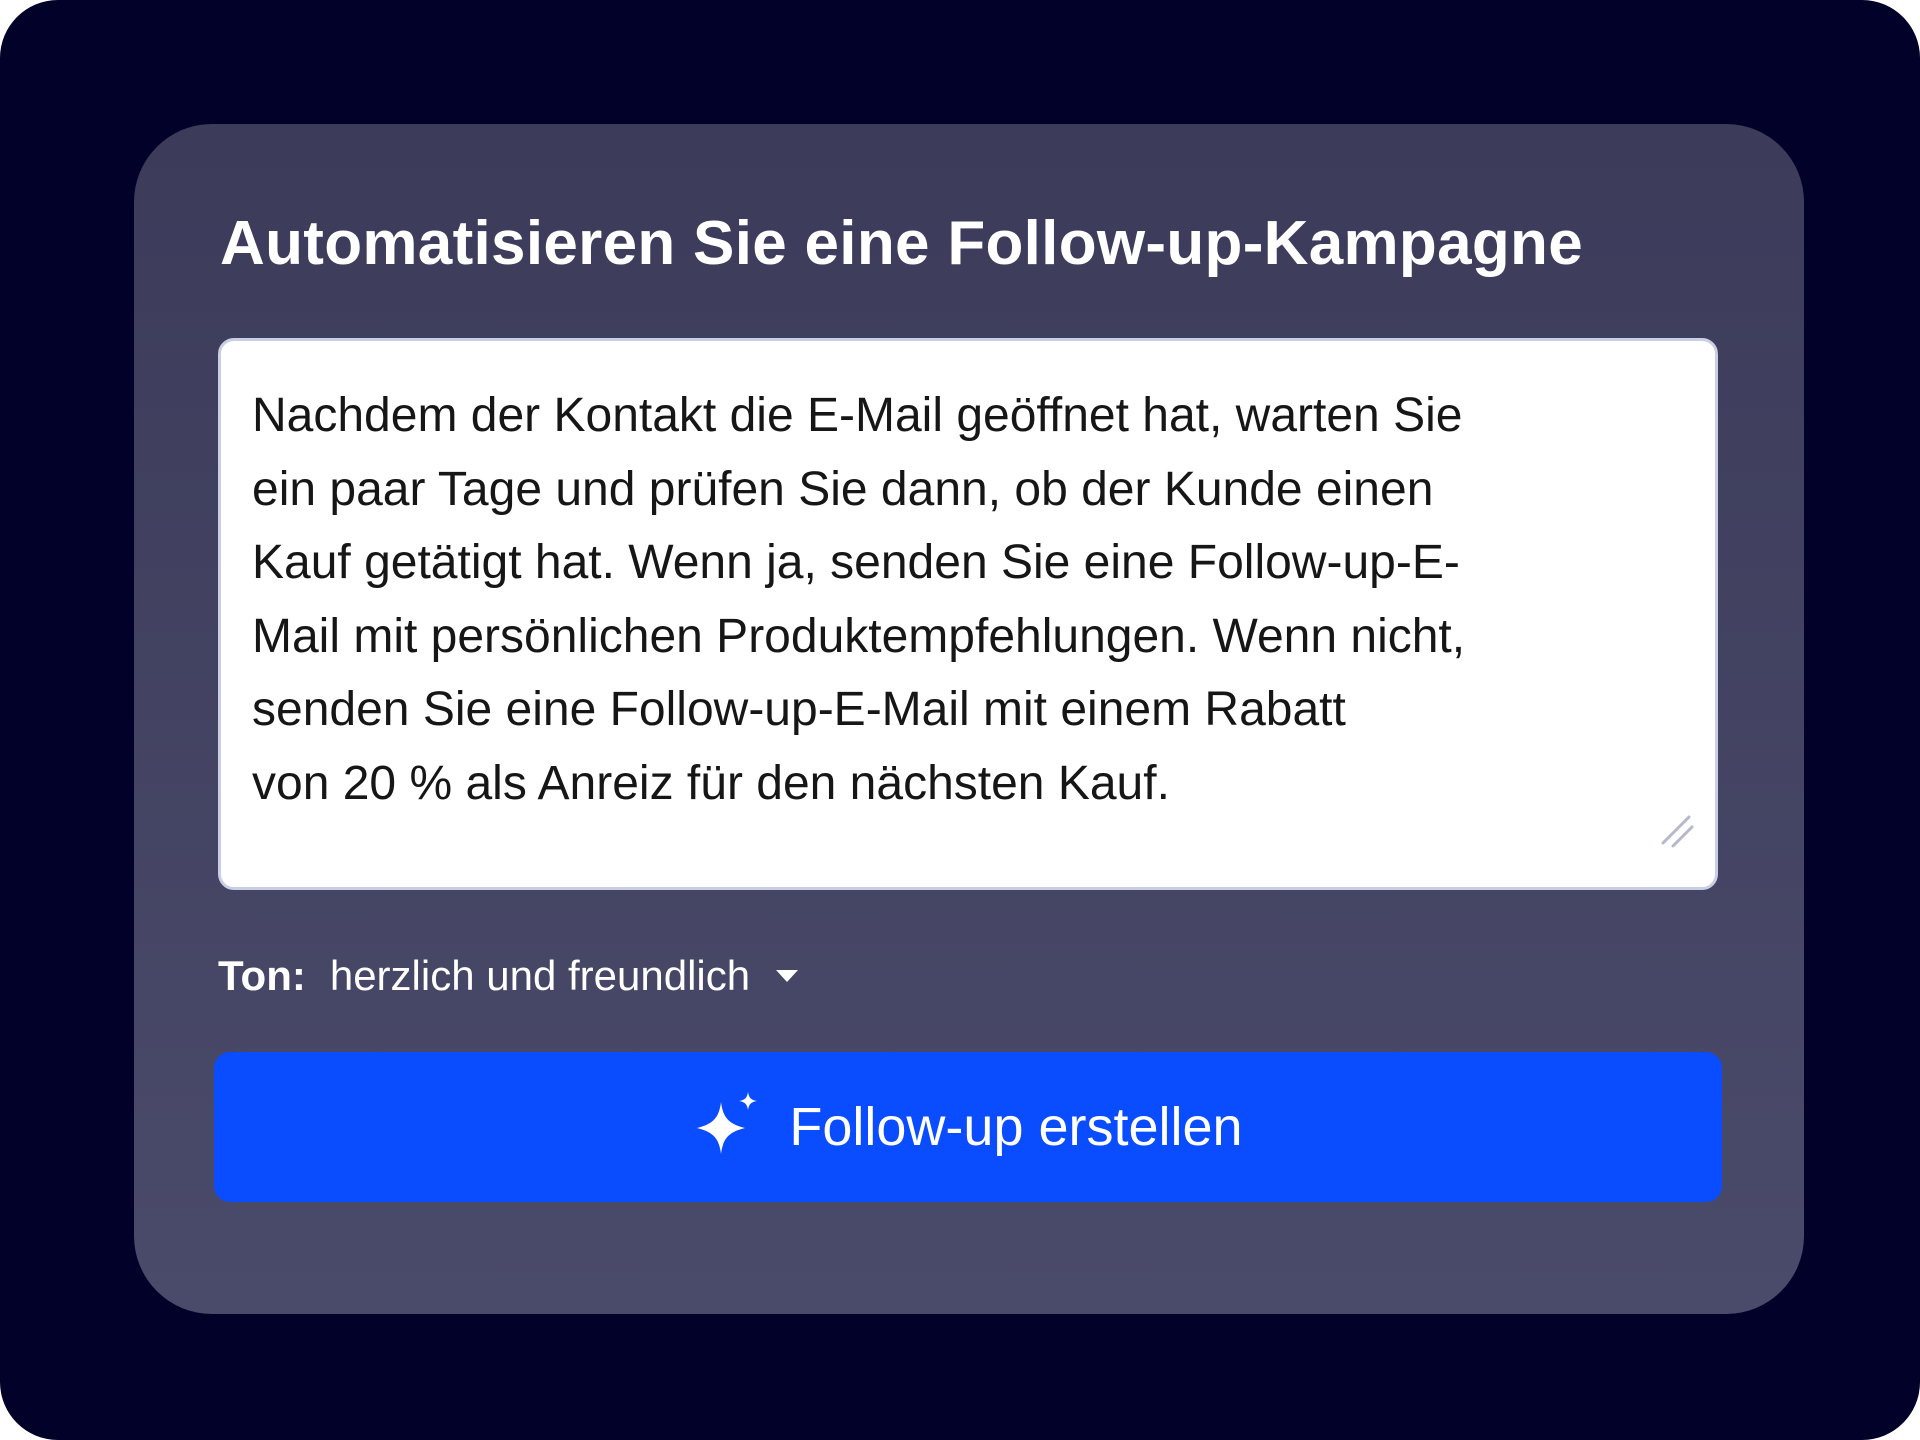 This screenshot has width=1920, height=1440. What do you see at coordinates (1677, 831) in the screenshot?
I see `resize-handle-icon` at bounding box center [1677, 831].